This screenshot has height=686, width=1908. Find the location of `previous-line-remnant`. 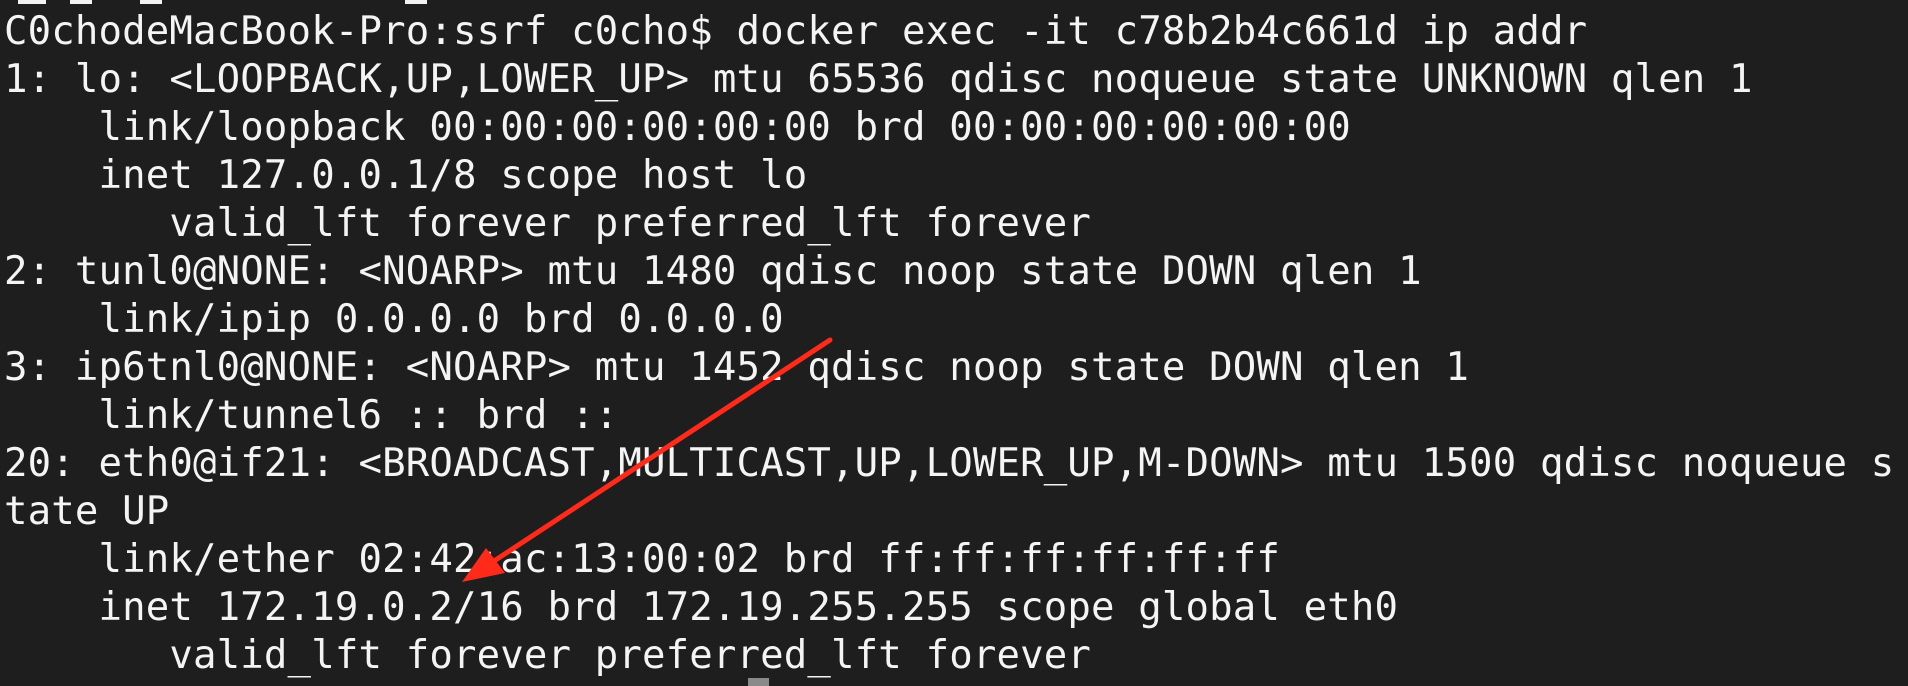

previous-line-remnant is located at coordinates (954, 3).